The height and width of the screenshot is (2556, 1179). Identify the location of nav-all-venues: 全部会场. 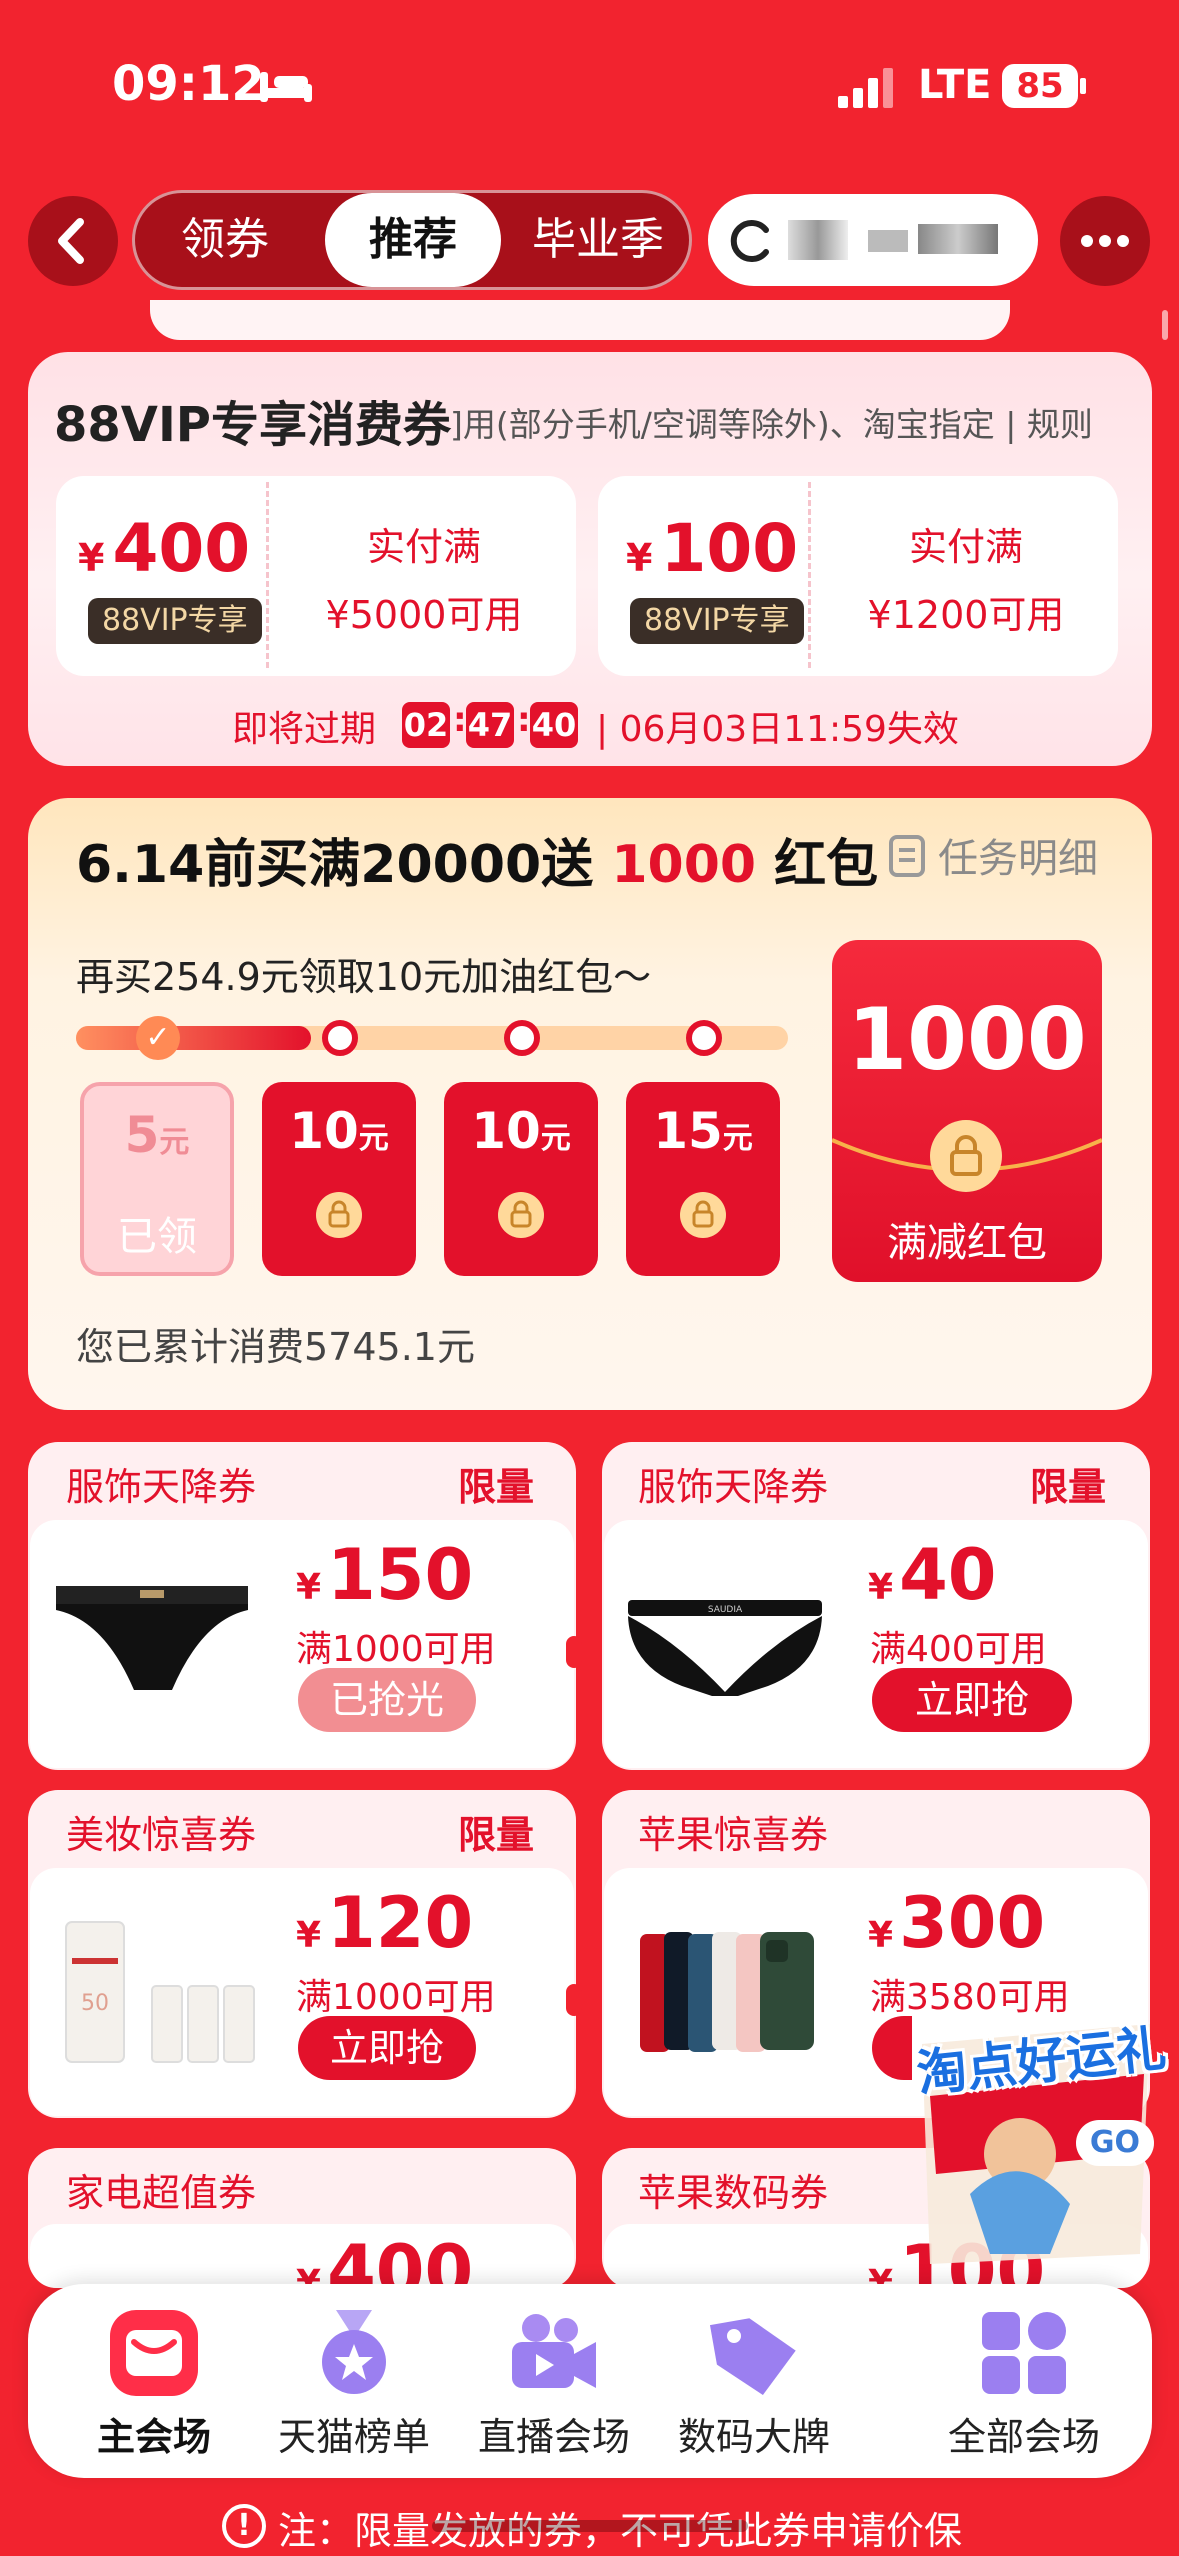
(1024, 2383).